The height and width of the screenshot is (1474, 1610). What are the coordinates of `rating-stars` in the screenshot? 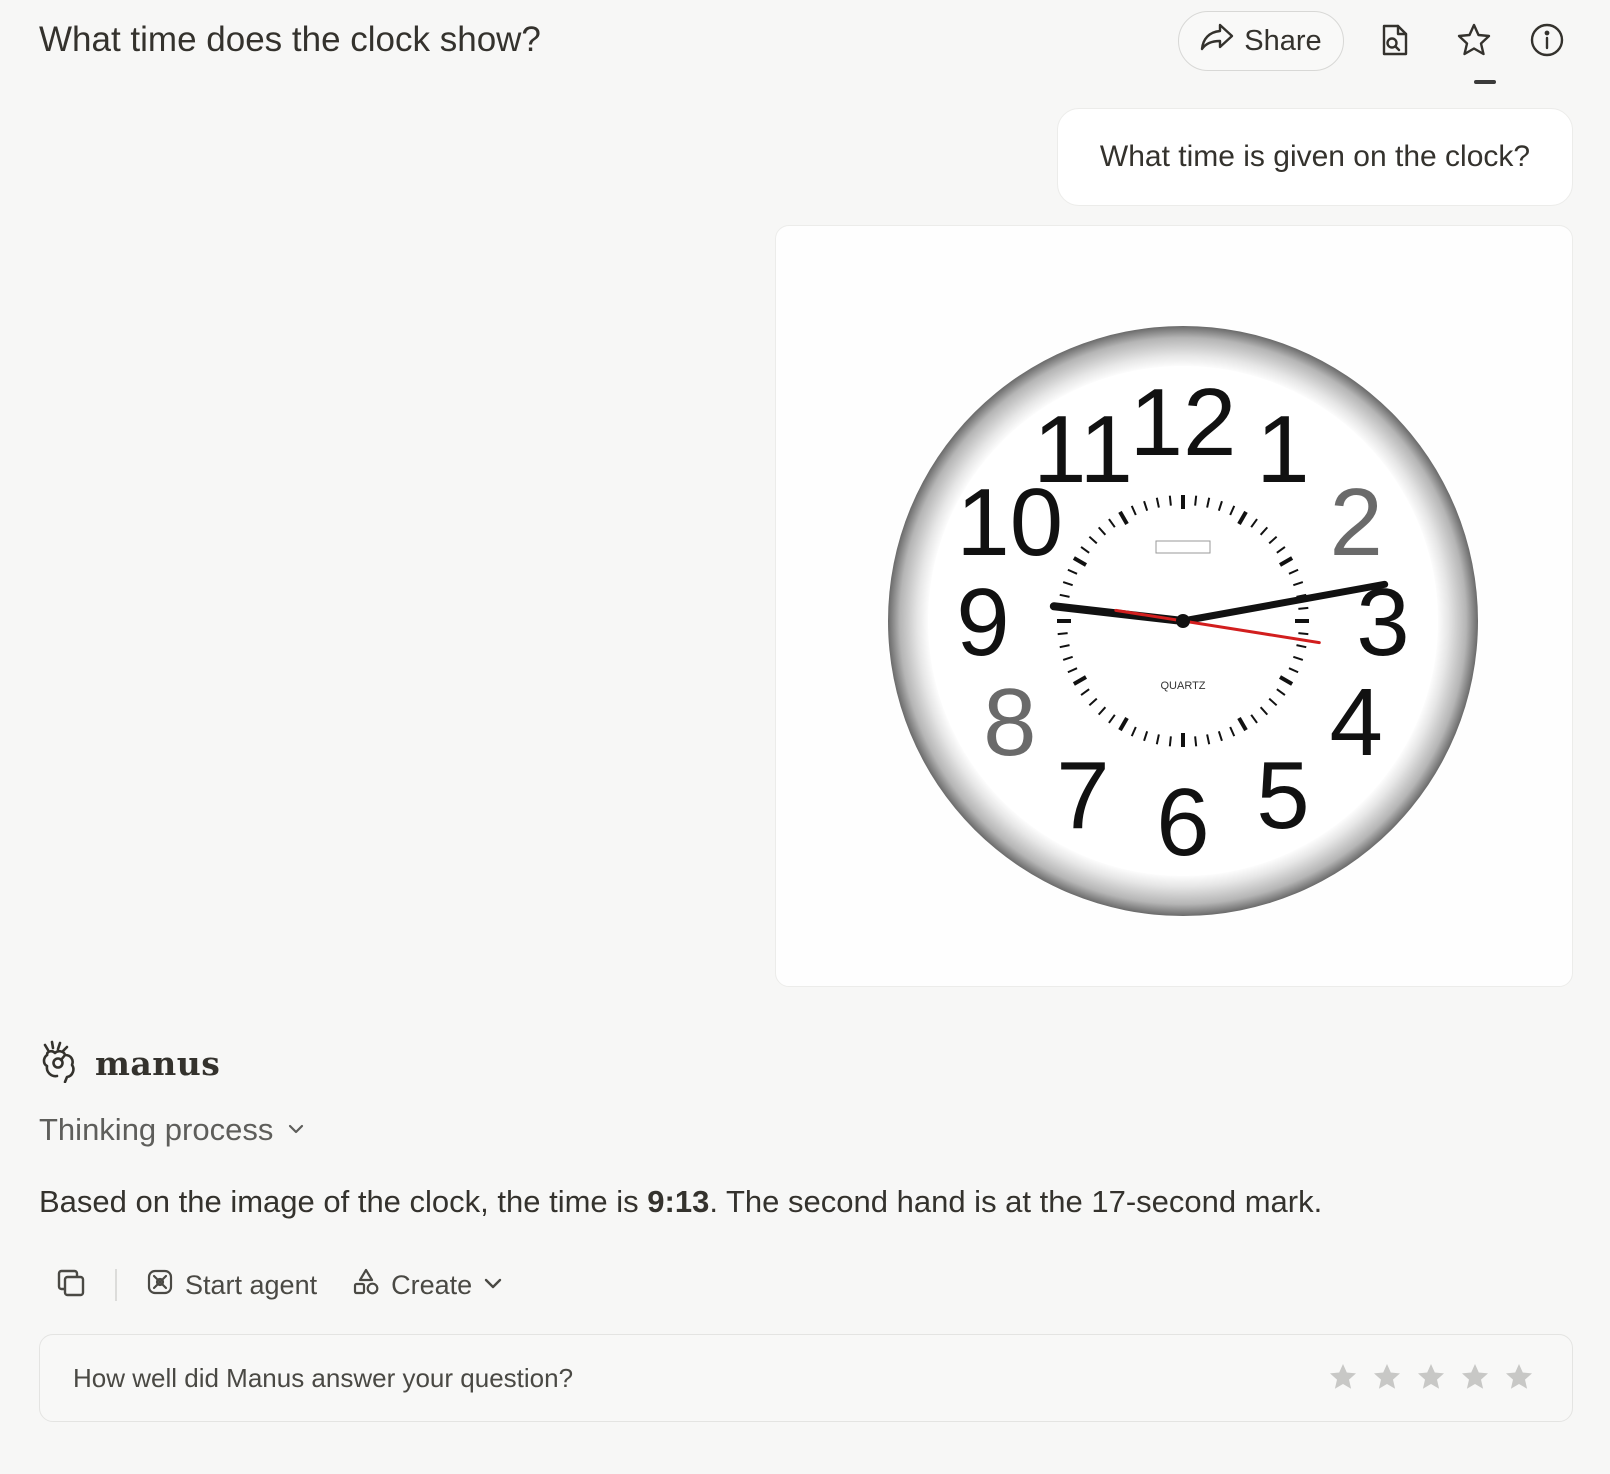 It's located at (1431, 1377).